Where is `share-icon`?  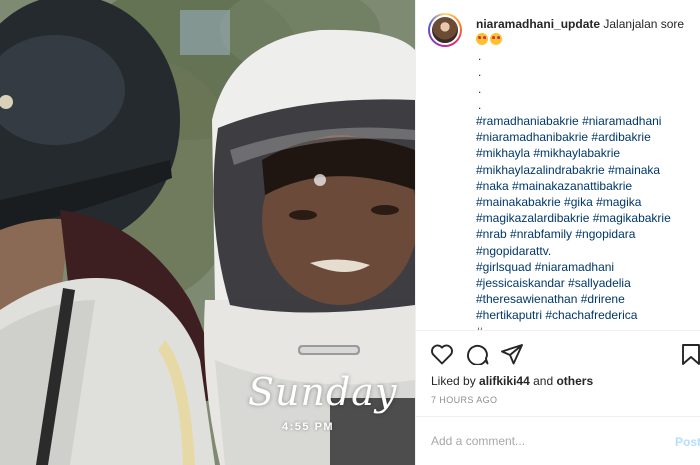 share-icon is located at coordinates (512, 356).